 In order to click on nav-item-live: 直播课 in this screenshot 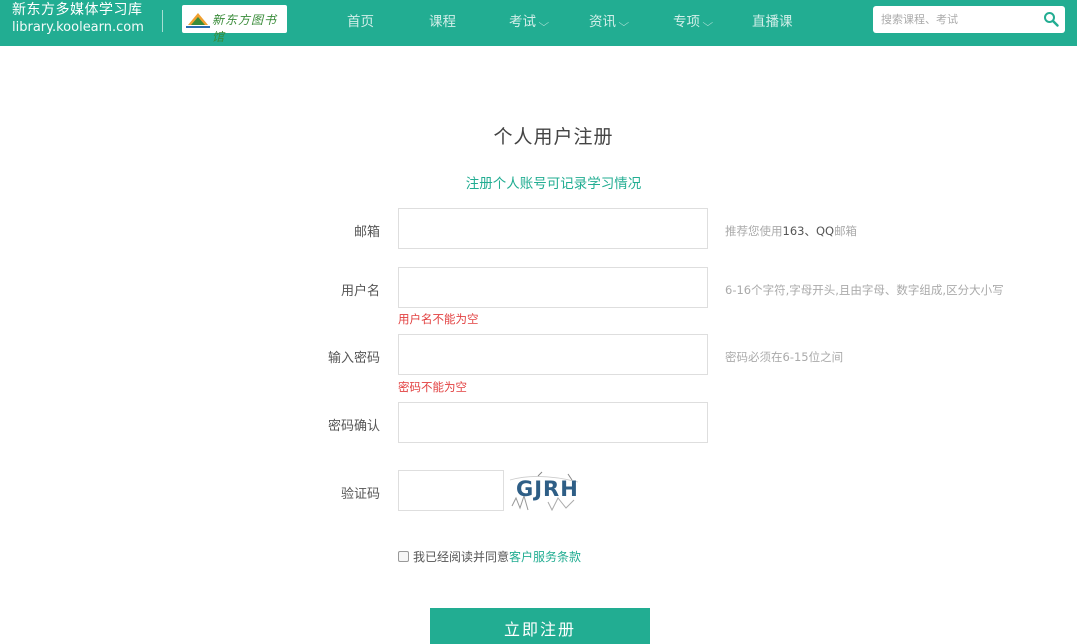, I will do `click(772, 20)`.